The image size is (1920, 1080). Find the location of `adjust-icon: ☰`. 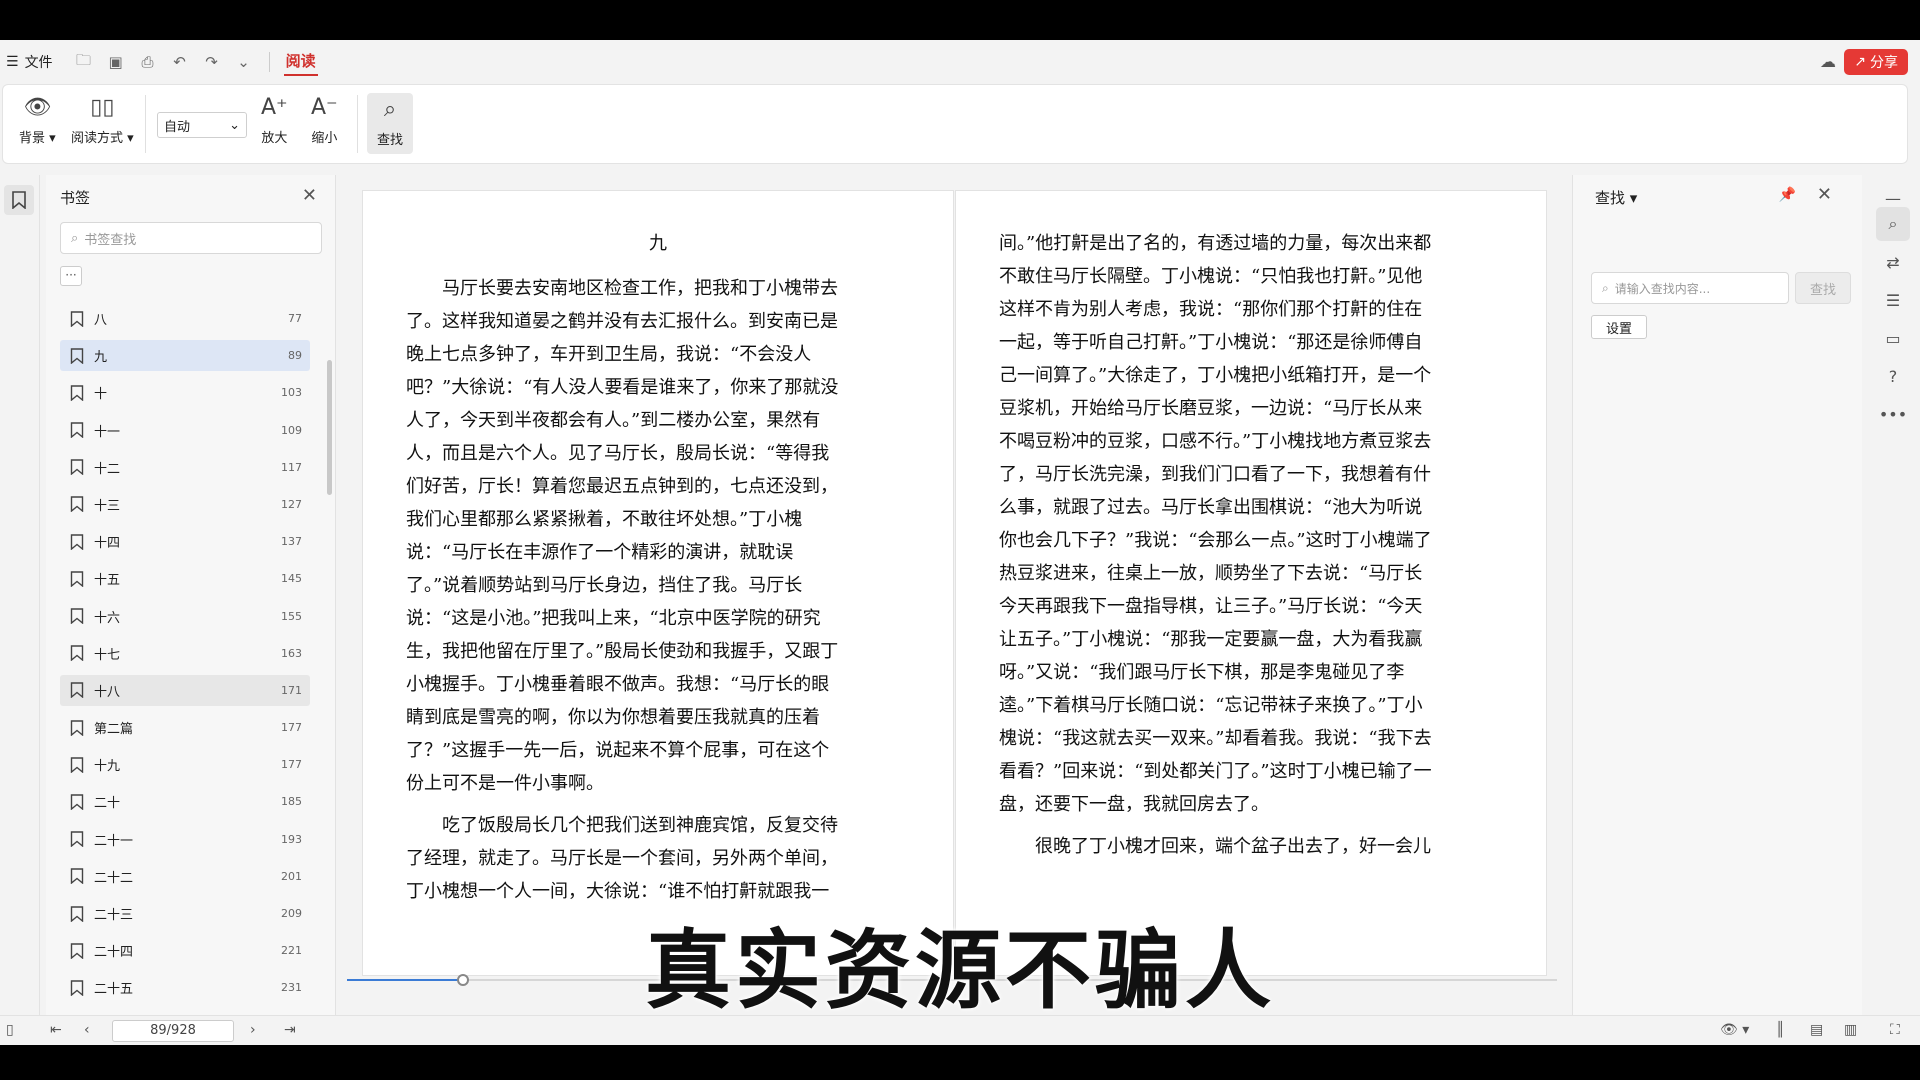

adjust-icon: ☰ is located at coordinates (1893, 300).